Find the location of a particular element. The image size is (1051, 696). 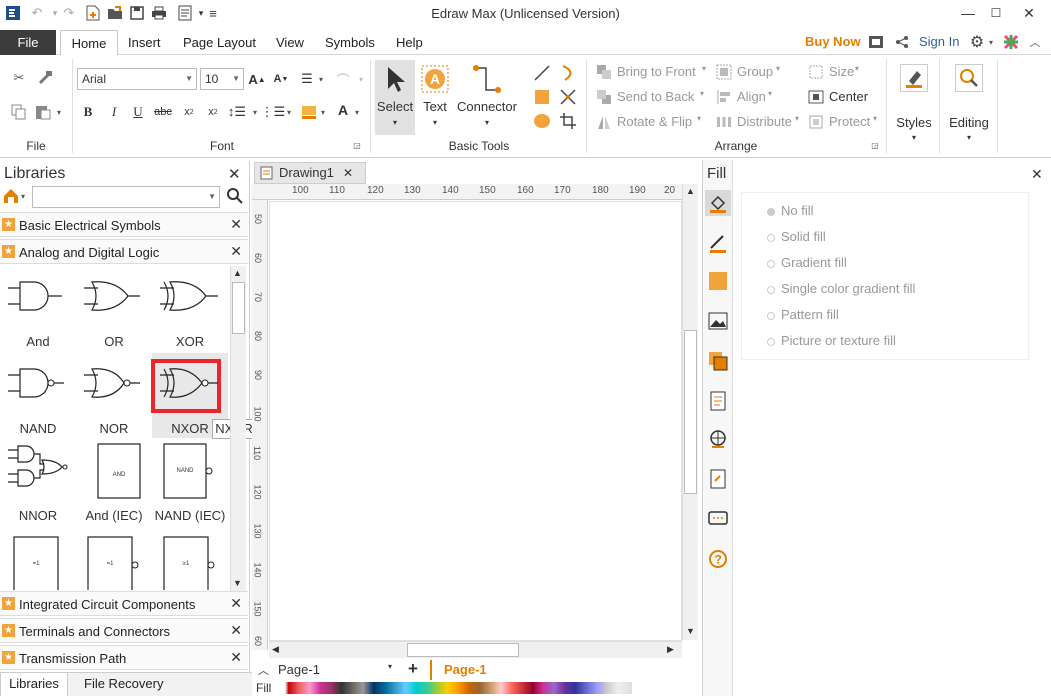

shape-or-gate: OR is located at coordinates (114, 308).